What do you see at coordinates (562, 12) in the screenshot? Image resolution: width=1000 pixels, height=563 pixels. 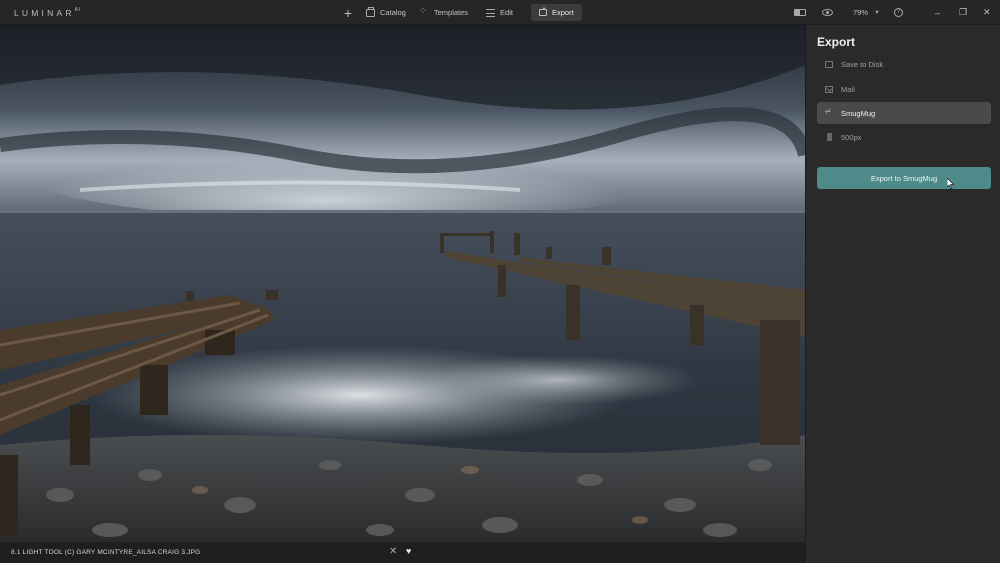 I see `tab-export-label: Export` at bounding box center [562, 12].